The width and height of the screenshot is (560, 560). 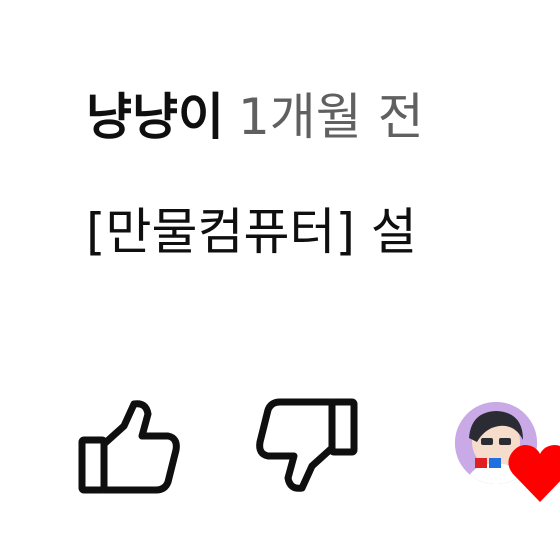 What do you see at coordinates (251, 232) in the screenshot?
I see `comment-text: [만물컴퓨터] 설` at bounding box center [251, 232].